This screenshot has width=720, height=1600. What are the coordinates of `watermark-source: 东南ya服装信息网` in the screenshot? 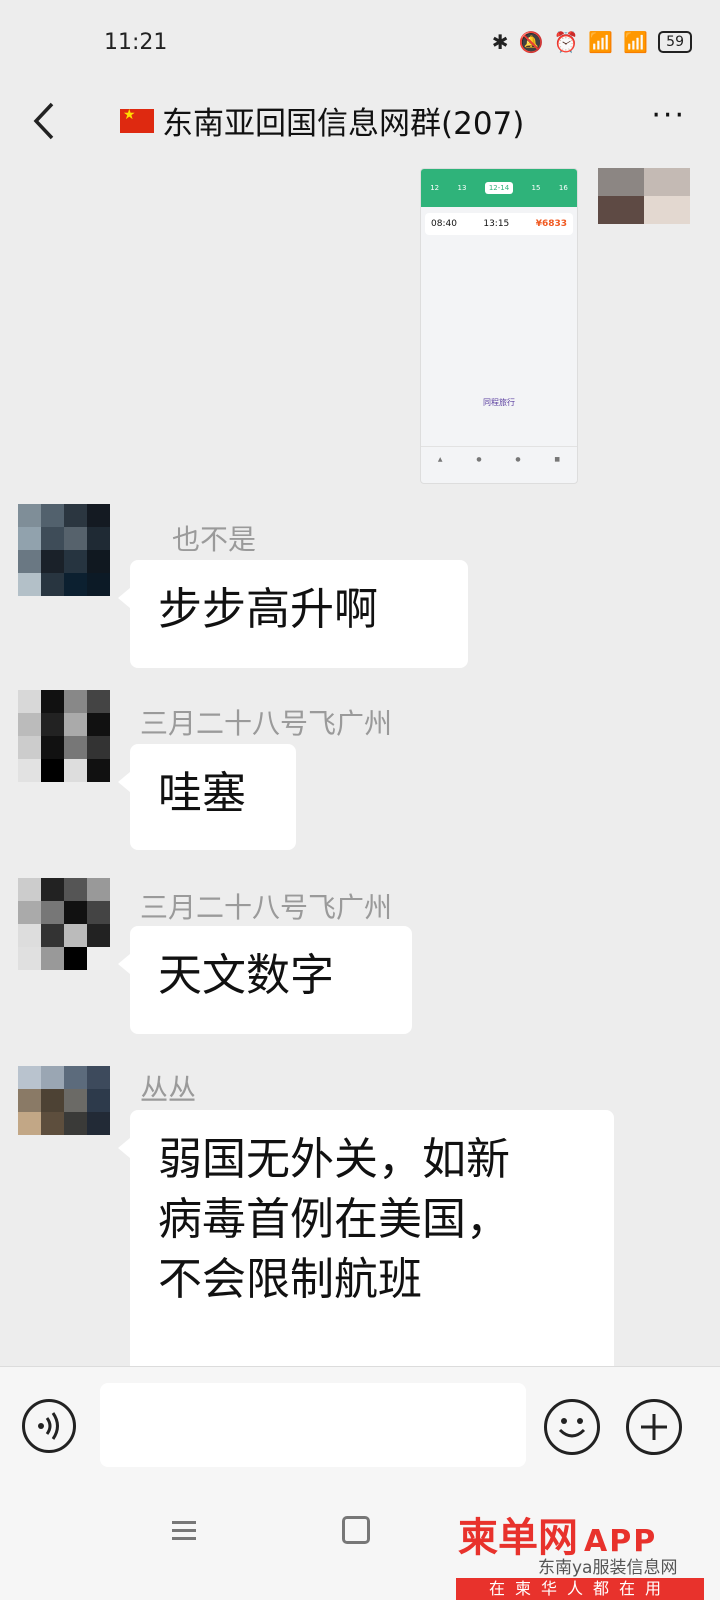 It's located at (608, 1568).